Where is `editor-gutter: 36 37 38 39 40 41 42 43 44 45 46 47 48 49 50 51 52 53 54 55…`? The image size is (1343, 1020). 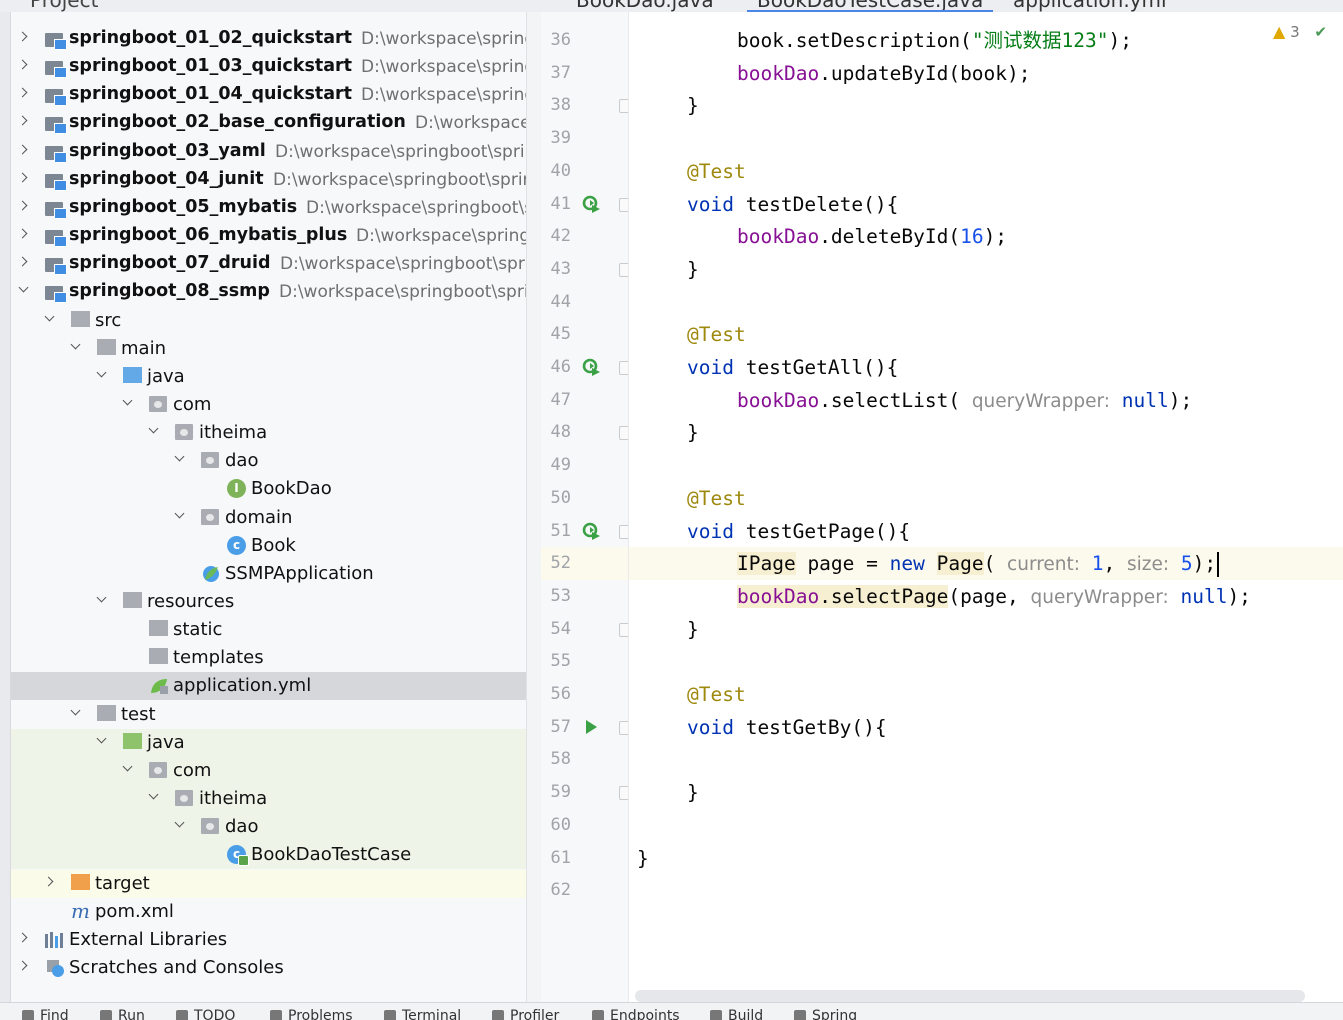
editor-gutter: 36 37 38 39 40 41 42 43 44 45 46 47 48 49 50 51 52 53 54 55… is located at coordinates (586, 507).